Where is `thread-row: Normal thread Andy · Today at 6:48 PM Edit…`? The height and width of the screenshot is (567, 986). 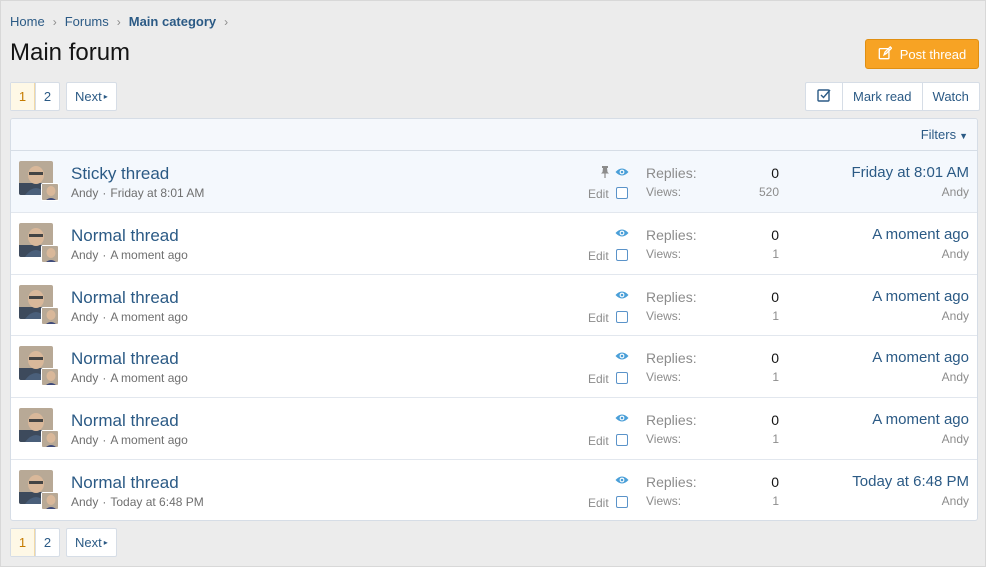
thread-row: Normal thread Andy · Today at 6:48 PM Edit… is located at coordinates (494, 490).